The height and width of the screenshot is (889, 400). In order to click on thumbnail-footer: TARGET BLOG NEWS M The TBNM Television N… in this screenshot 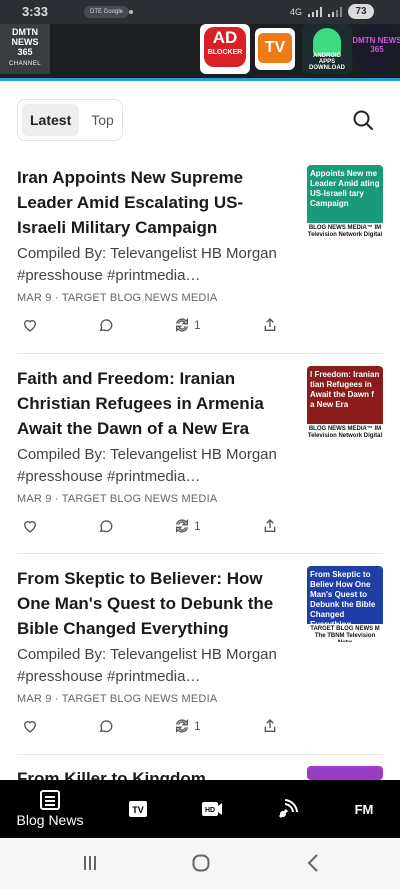, I will do `click(345, 633)`.